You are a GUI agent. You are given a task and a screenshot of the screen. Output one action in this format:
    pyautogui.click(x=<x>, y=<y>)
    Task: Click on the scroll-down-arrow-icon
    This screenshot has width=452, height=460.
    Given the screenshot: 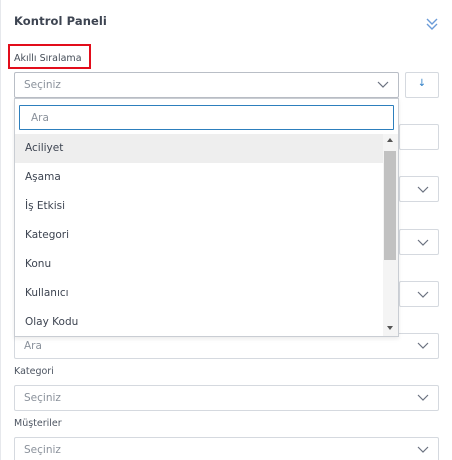 What is the action you would take?
    pyautogui.click(x=390, y=328)
    